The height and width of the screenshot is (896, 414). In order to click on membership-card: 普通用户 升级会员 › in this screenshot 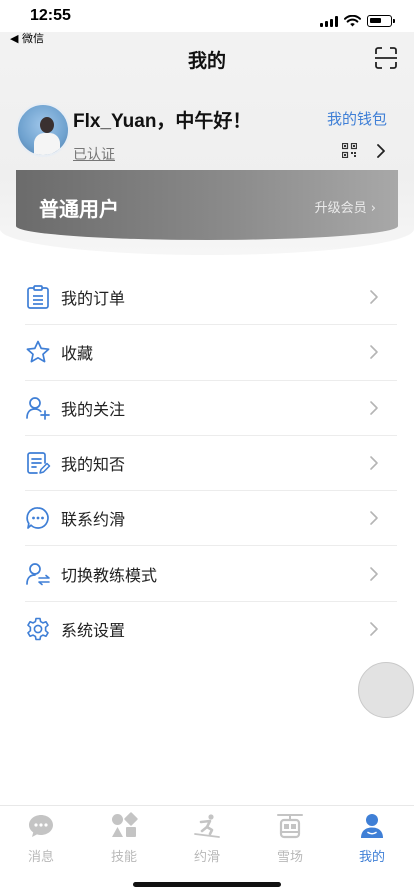, I will do `click(207, 205)`.